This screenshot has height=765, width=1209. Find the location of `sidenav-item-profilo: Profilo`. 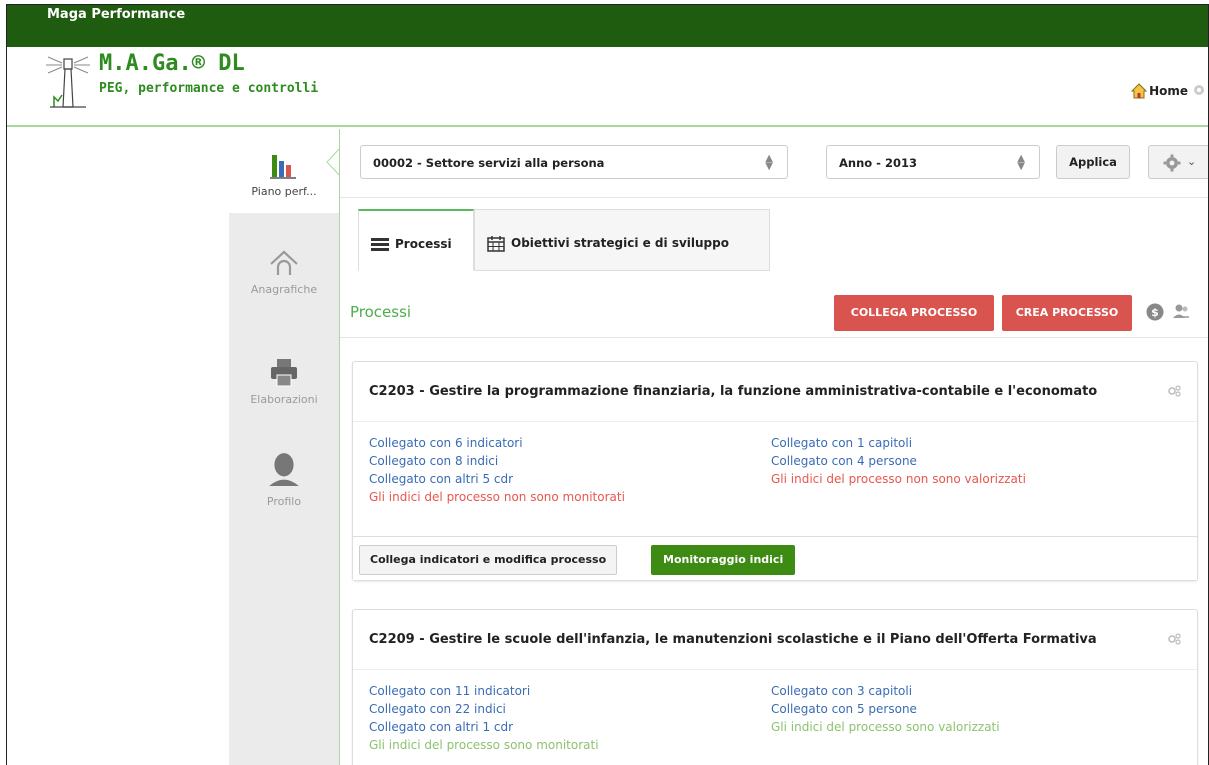

sidenav-item-profilo: Profilo is located at coordinates (284, 477).